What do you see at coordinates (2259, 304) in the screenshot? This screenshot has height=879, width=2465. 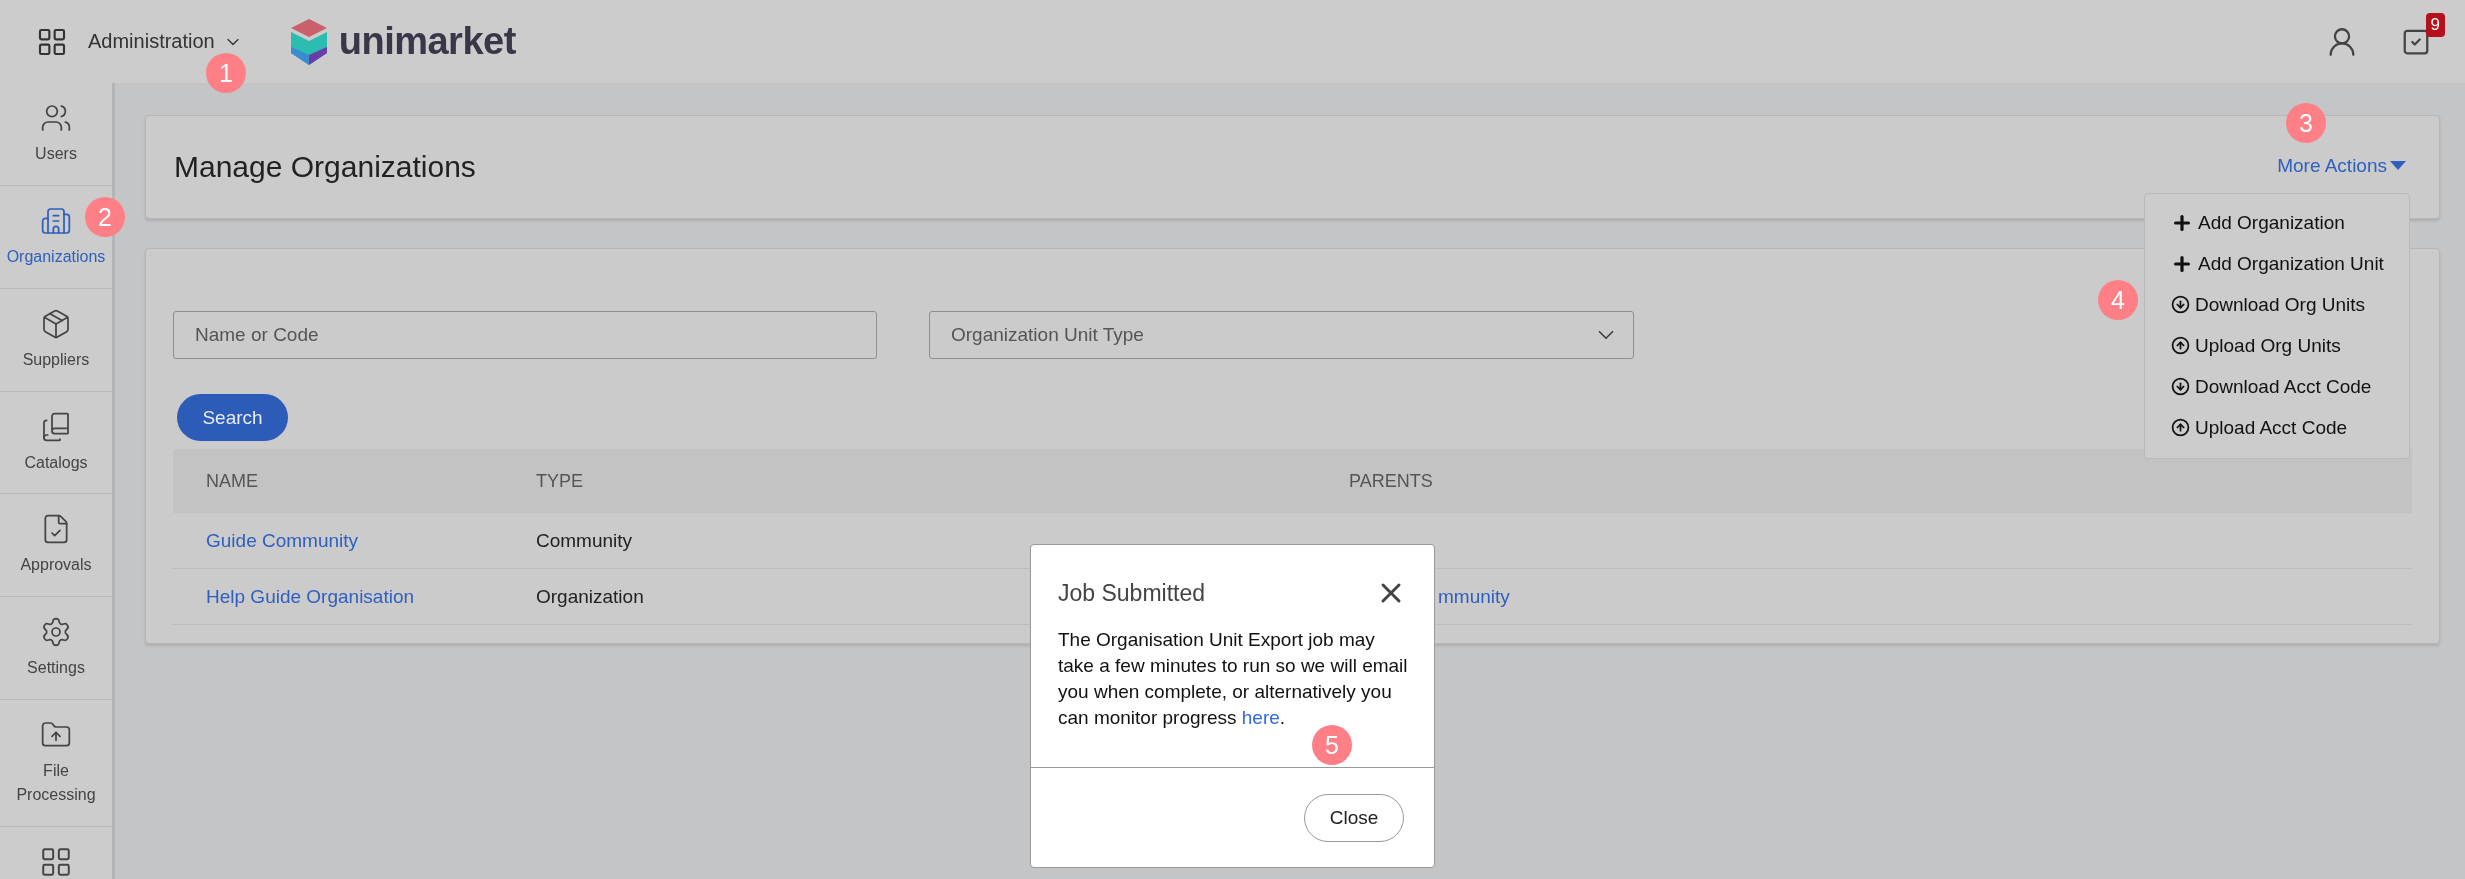 I see `menu-item: Download Org Units` at bounding box center [2259, 304].